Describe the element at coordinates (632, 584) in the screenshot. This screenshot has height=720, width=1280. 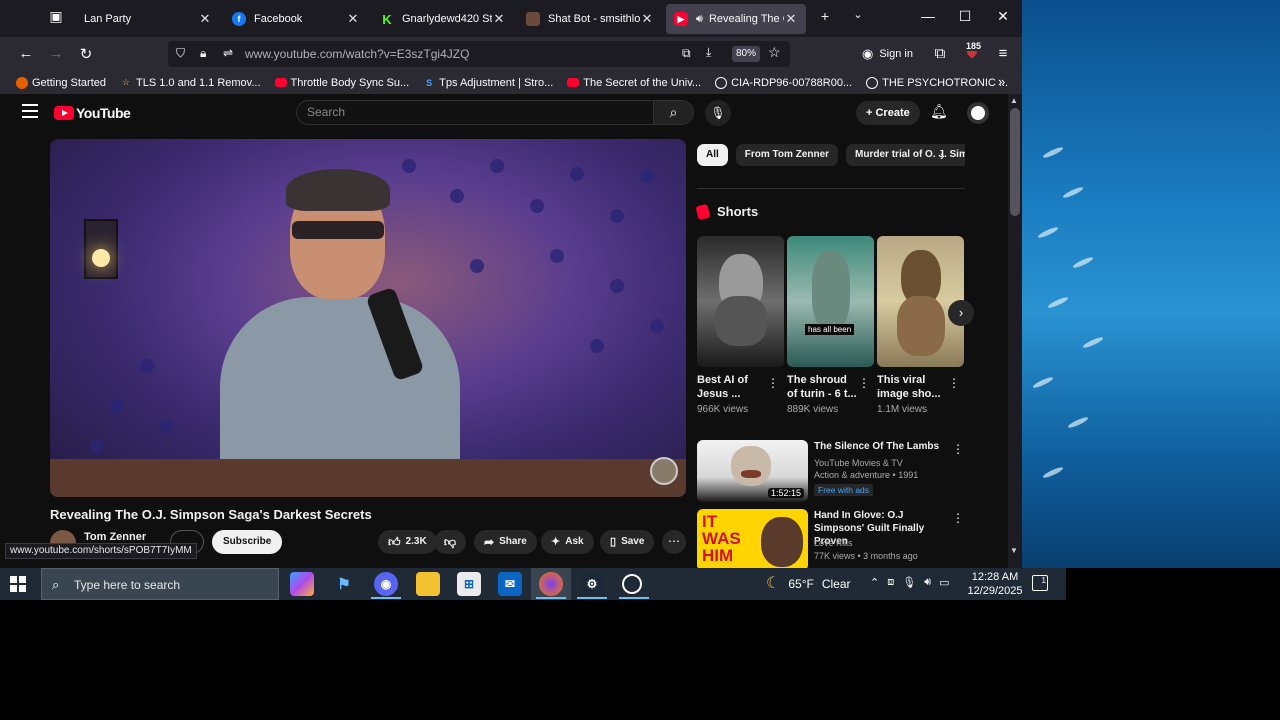
I see `obs-icon` at that location.